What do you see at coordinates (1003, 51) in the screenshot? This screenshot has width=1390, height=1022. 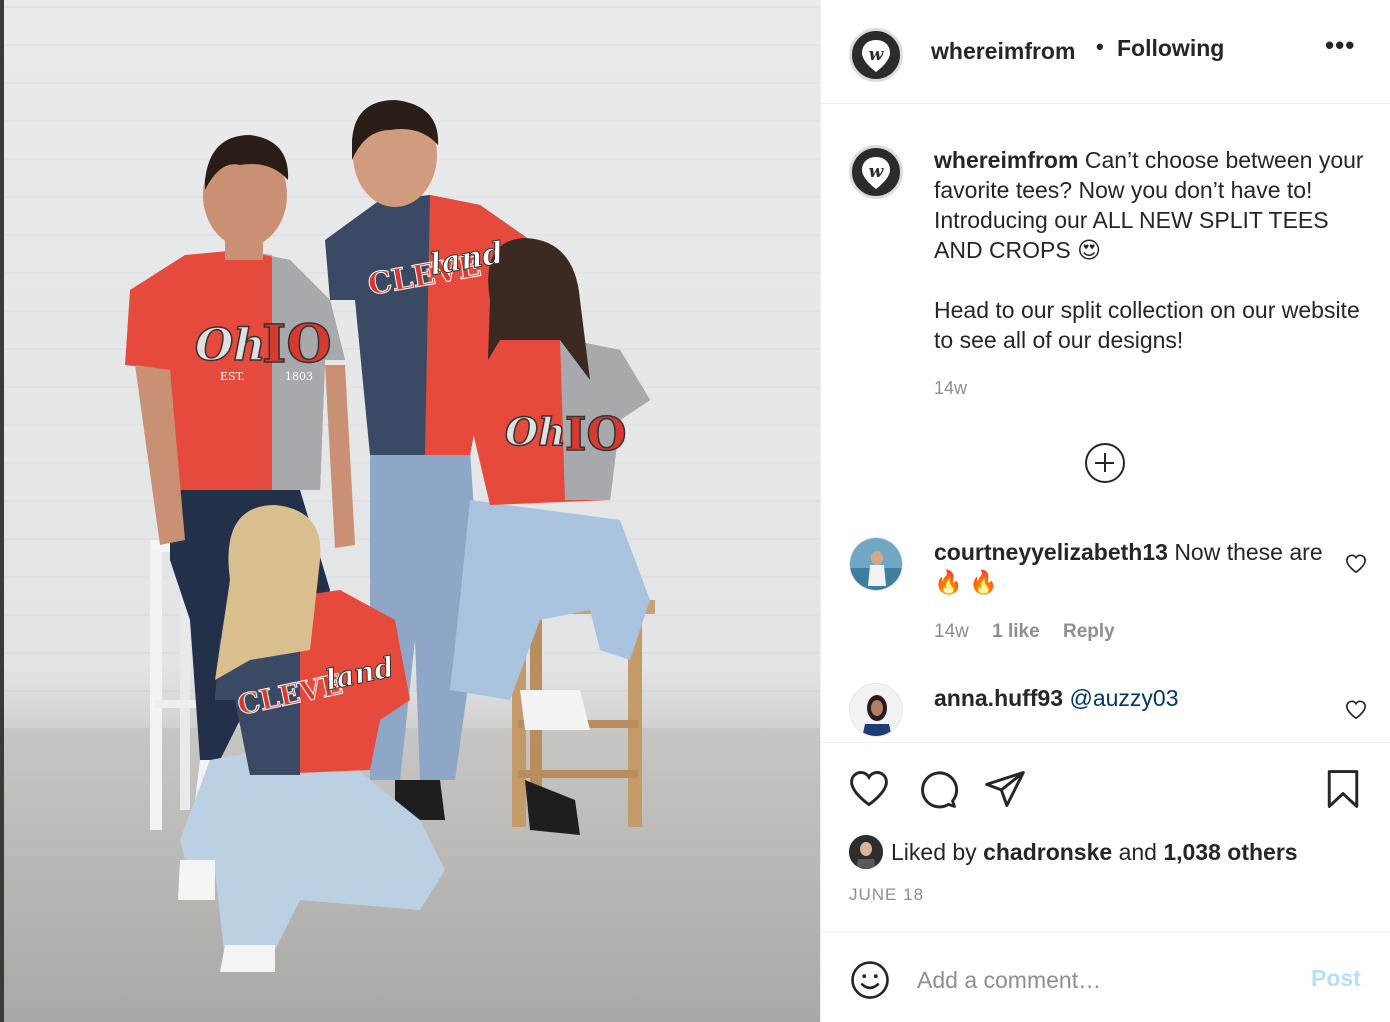 I see `author-username: whereimfrom` at bounding box center [1003, 51].